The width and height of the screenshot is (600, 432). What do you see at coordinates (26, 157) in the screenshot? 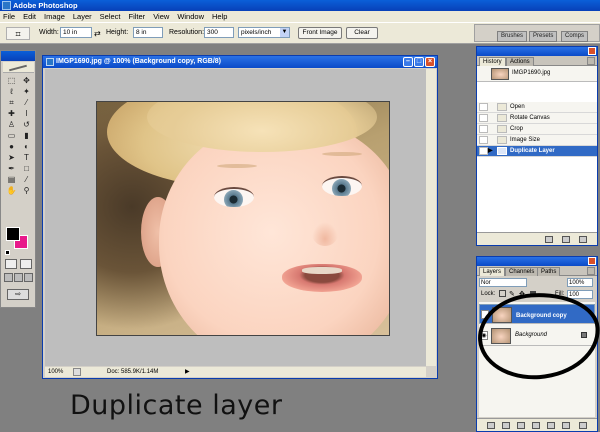
I see `type-tool-icon: T` at bounding box center [26, 157].